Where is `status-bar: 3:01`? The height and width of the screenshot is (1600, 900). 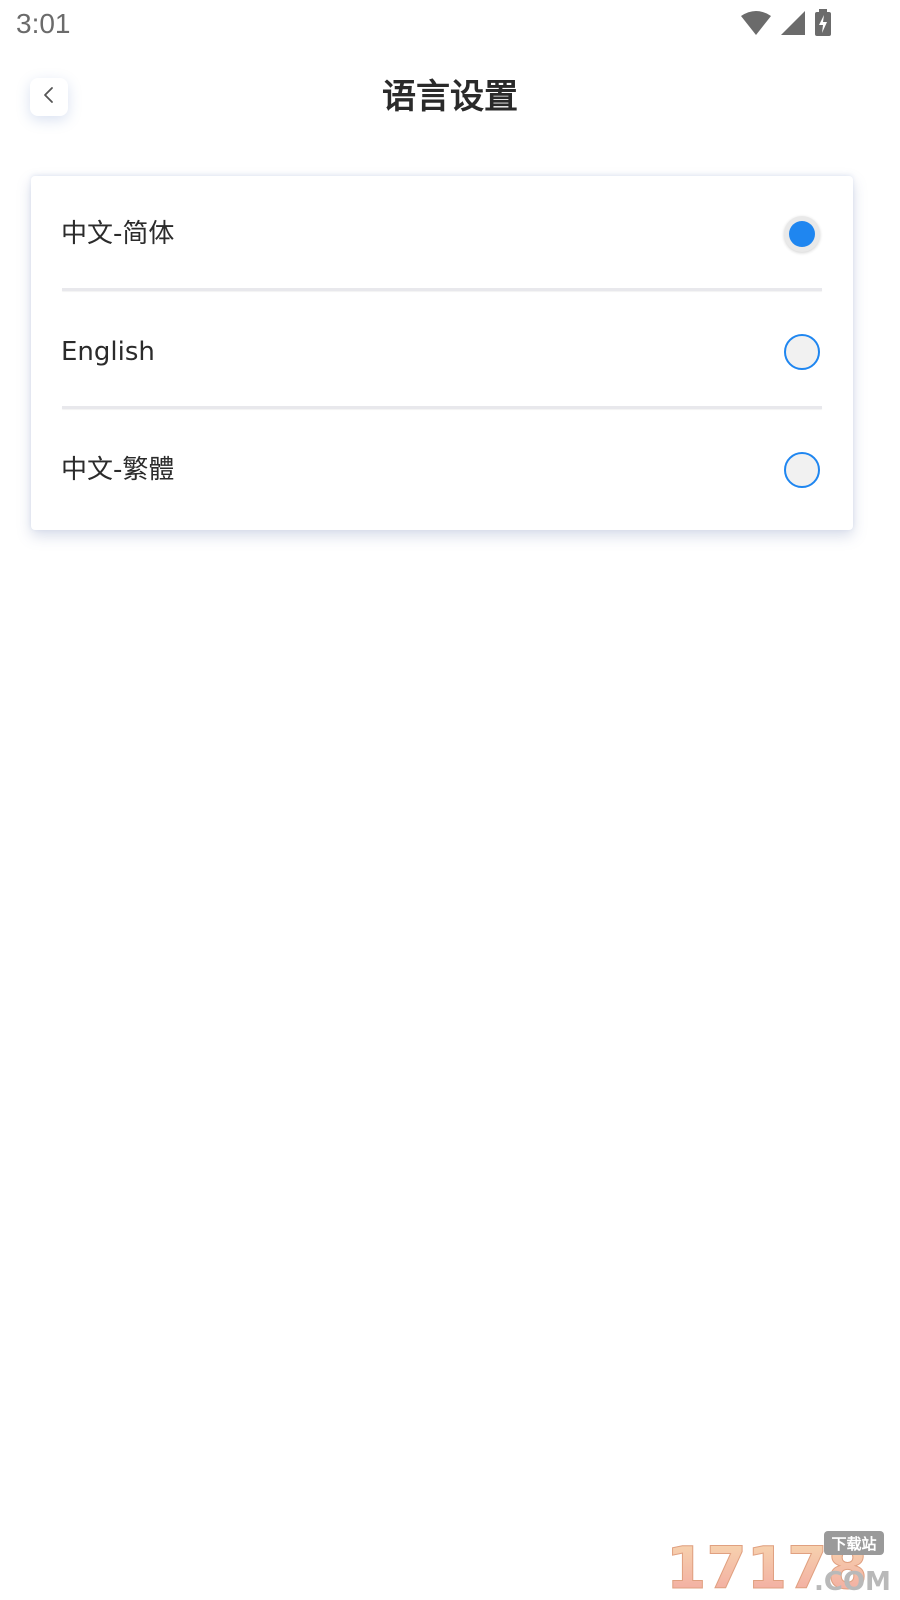 status-bar: 3:01 is located at coordinates (450, 25).